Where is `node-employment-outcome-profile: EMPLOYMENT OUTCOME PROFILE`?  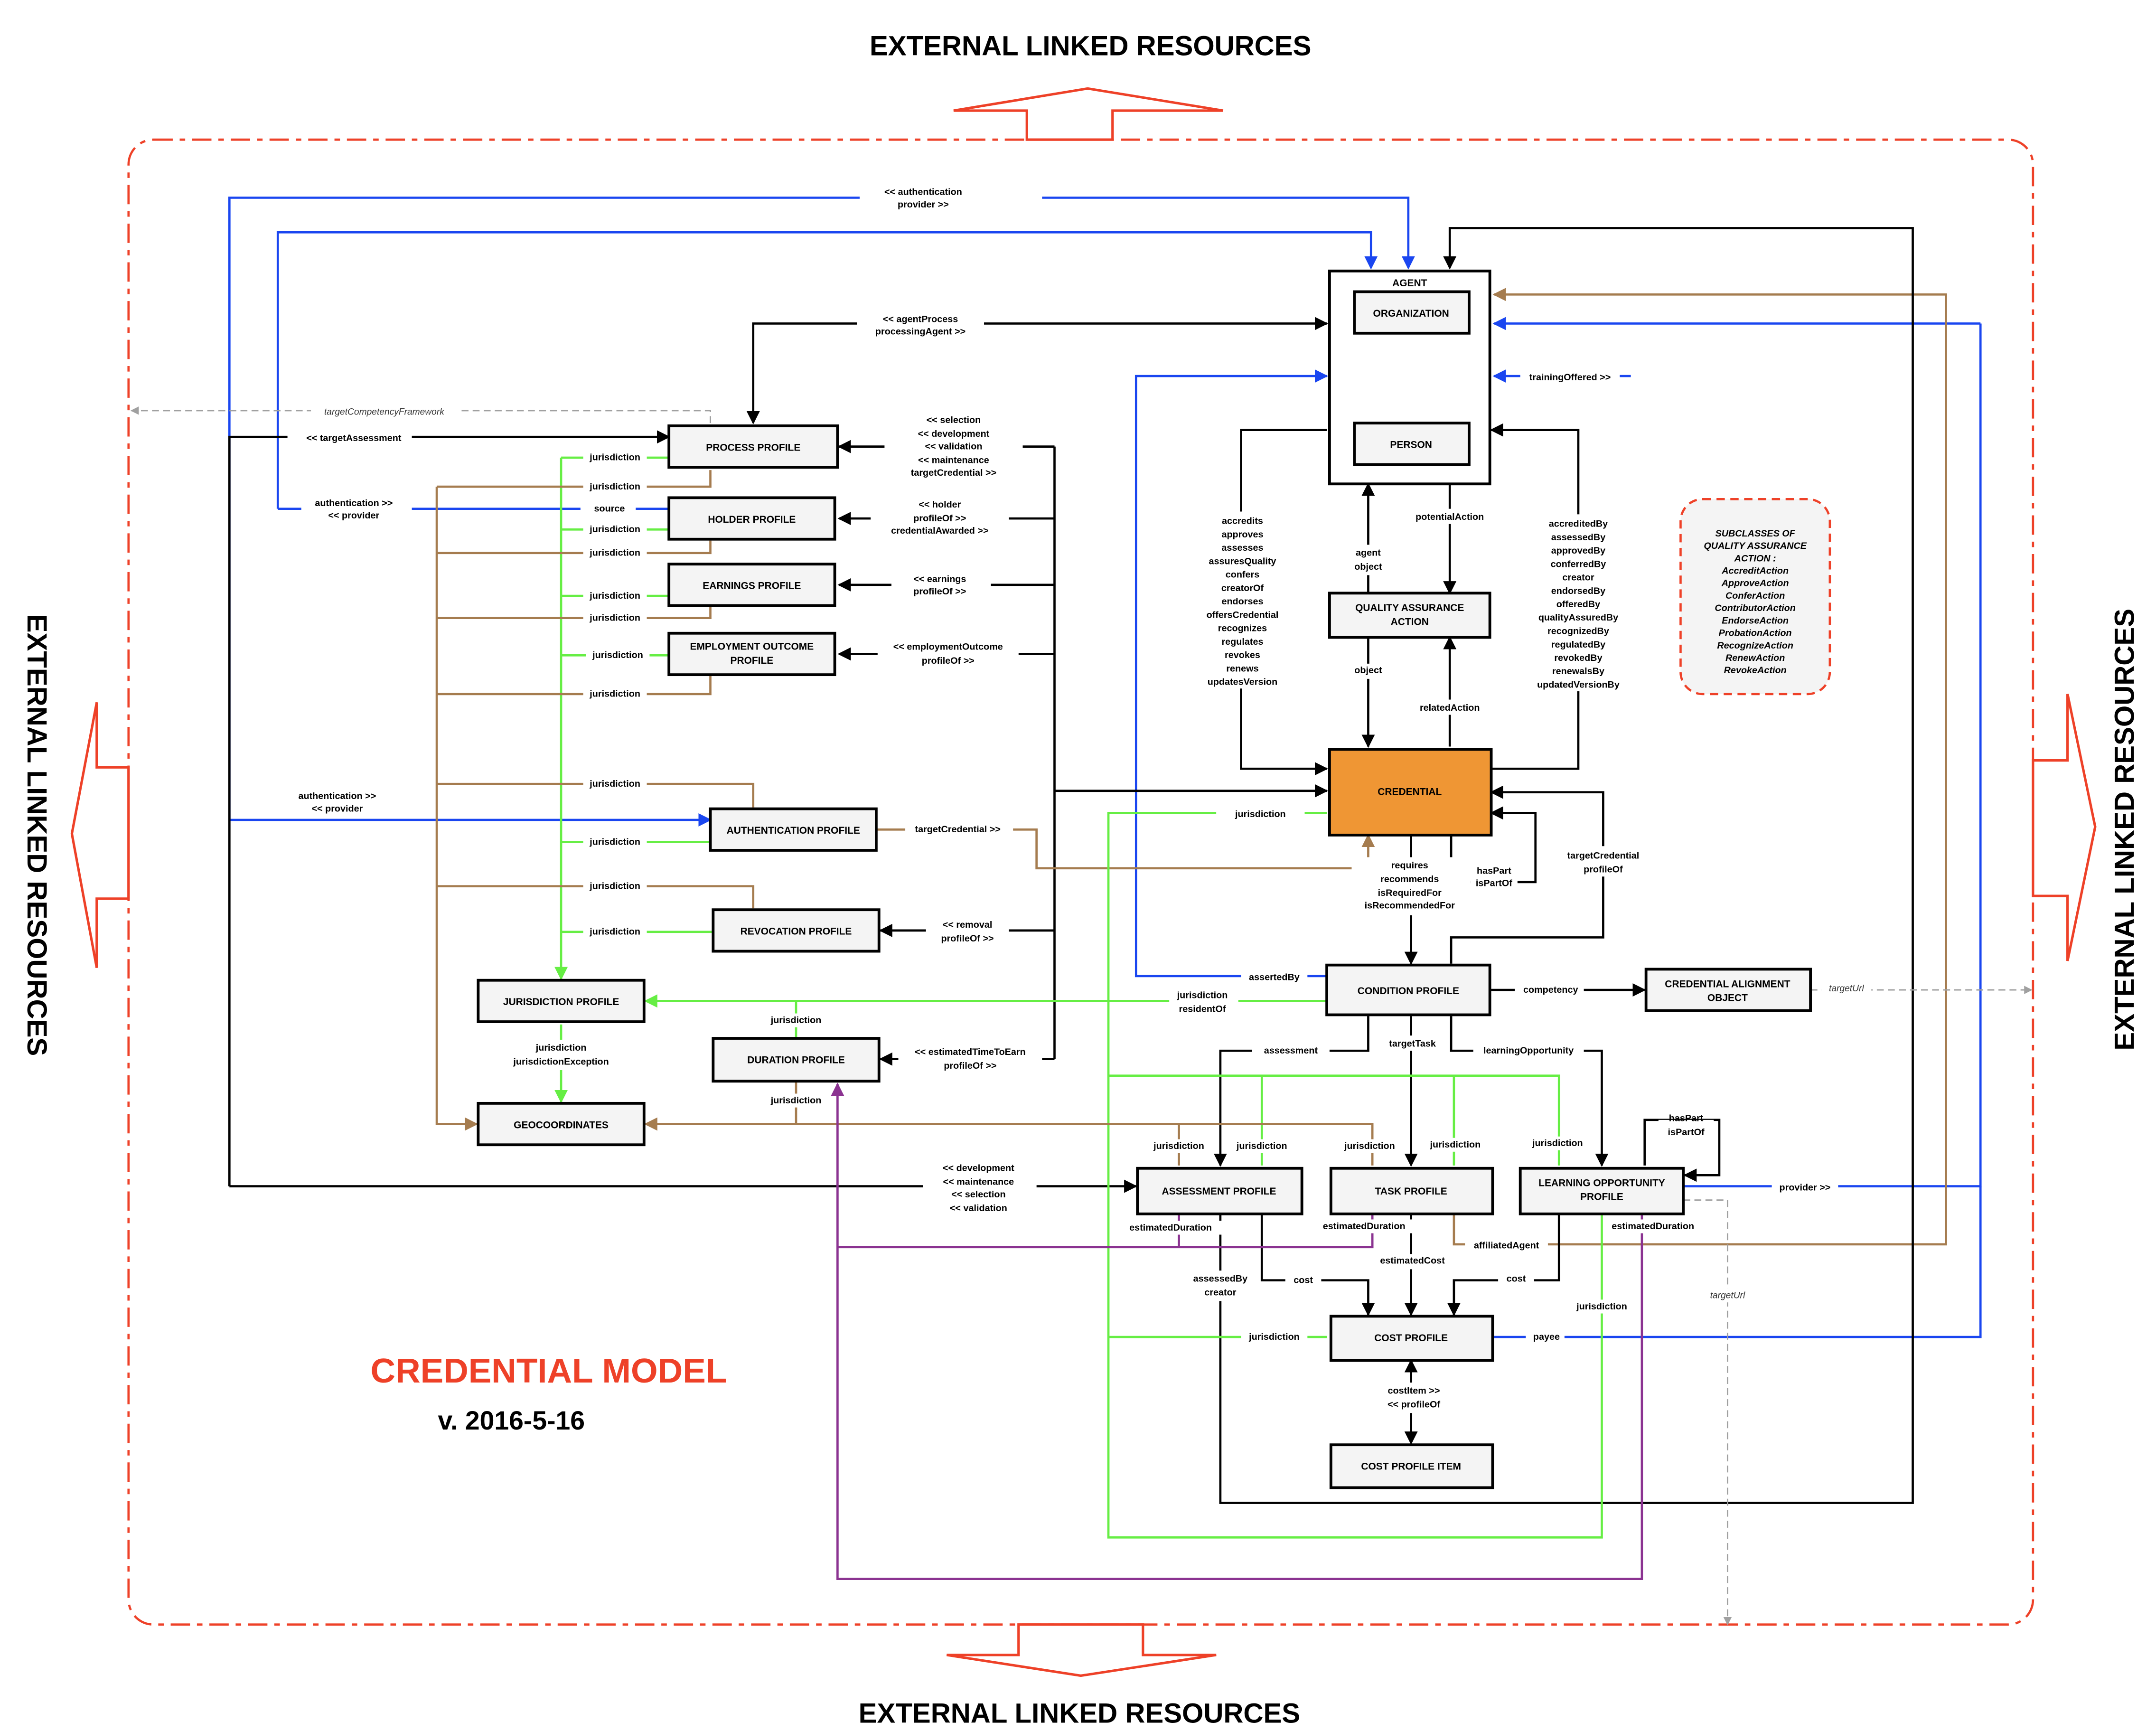 node-employment-outcome-profile: EMPLOYMENT OUTCOME PROFILE is located at coordinates (751, 654).